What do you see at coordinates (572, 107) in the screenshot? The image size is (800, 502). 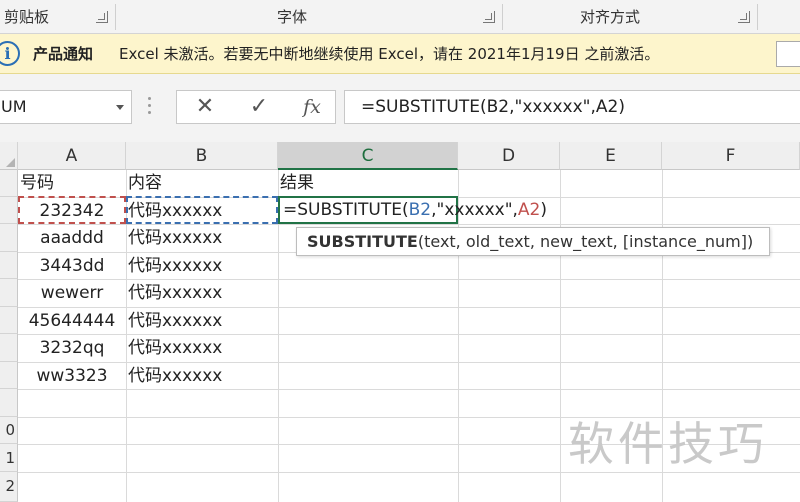 I see `formula-input: =SUBSTITUTE(B2,"xxxxxx",A2)` at bounding box center [572, 107].